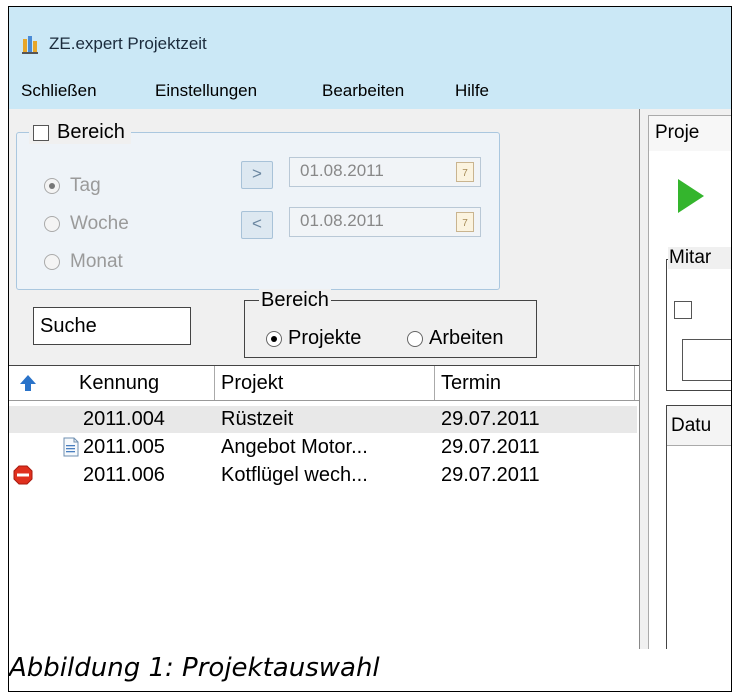 The width and height of the screenshot is (738, 700). What do you see at coordinates (91, 132) in the screenshot?
I see `range-group-label: Bereich` at bounding box center [91, 132].